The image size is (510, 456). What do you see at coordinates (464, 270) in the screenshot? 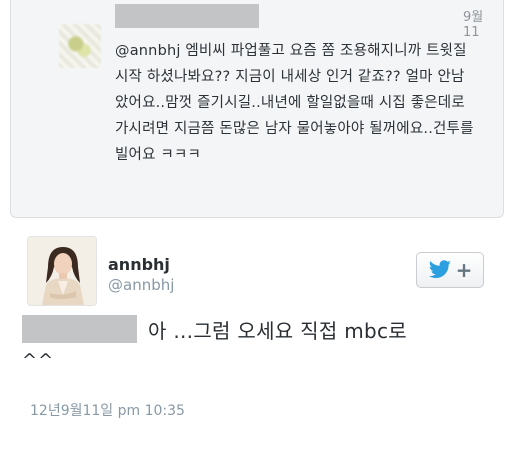
I see `follow-plus-icon: +` at bounding box center [464, 270].